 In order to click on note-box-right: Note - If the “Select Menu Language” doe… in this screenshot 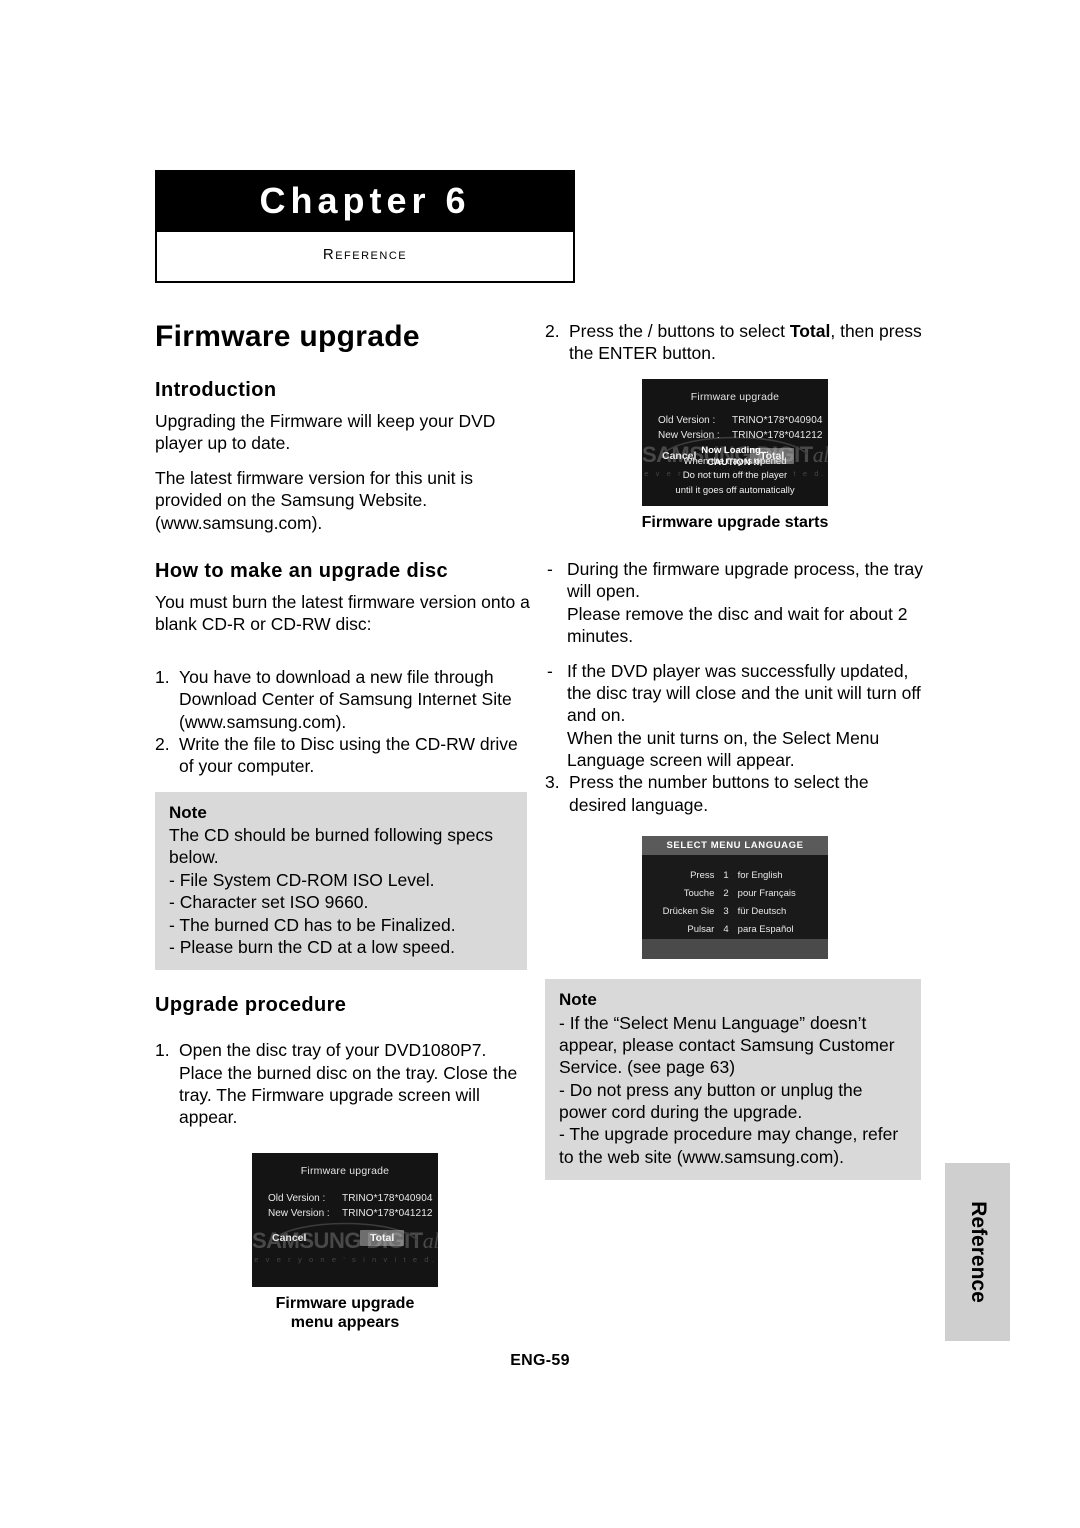, I will do `click(733, 1080)`.